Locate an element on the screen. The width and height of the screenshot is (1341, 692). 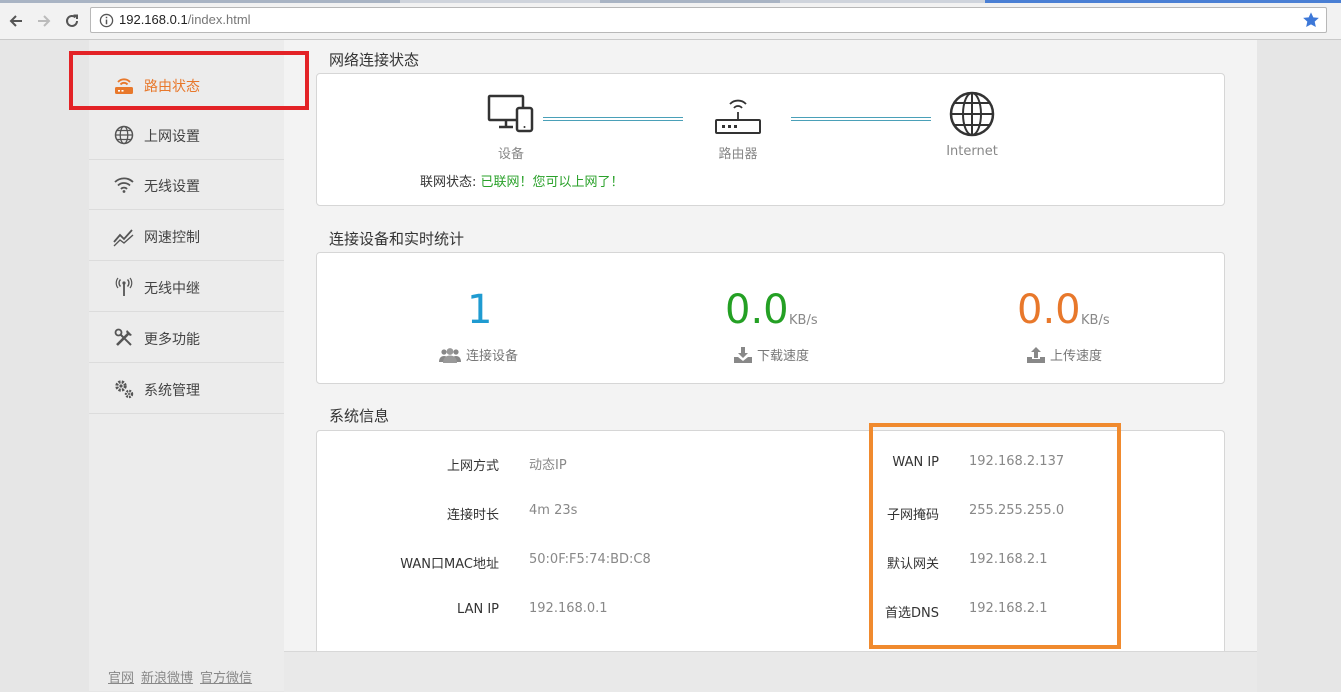
stats-title: 连接设备和实时统计 is located at coordinates (397, 239).